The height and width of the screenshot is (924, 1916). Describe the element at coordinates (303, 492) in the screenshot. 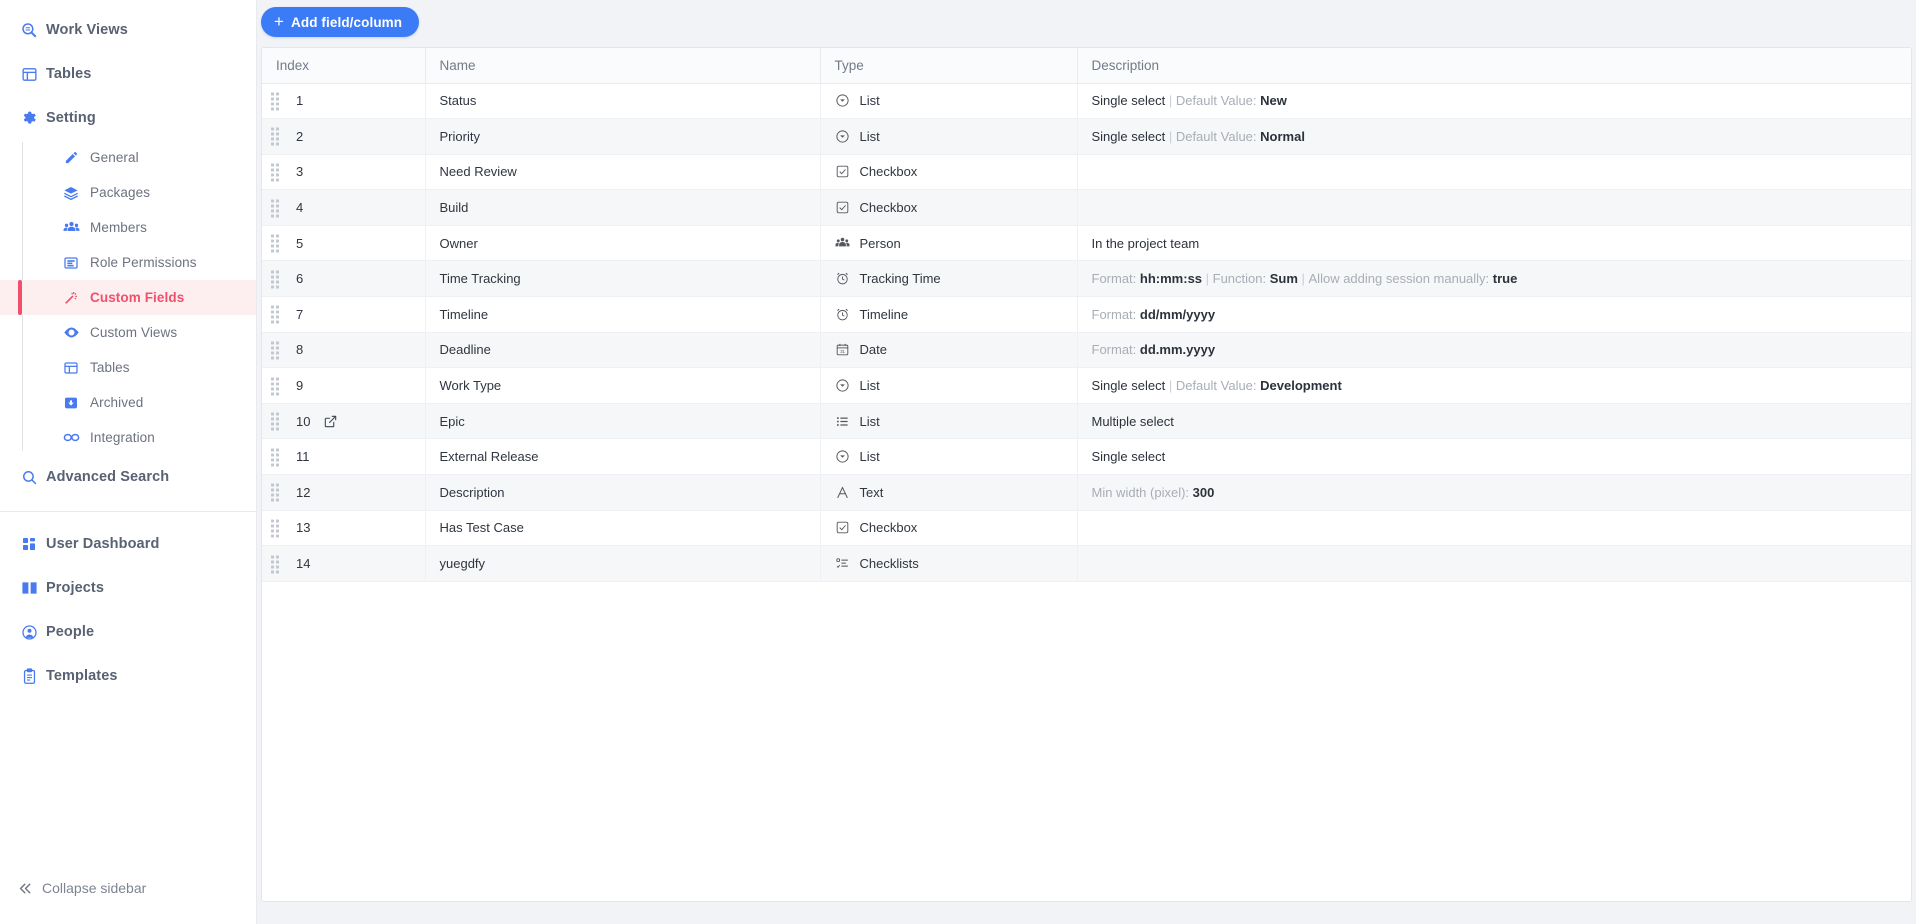

I see `row-index-value: 12` at that location.